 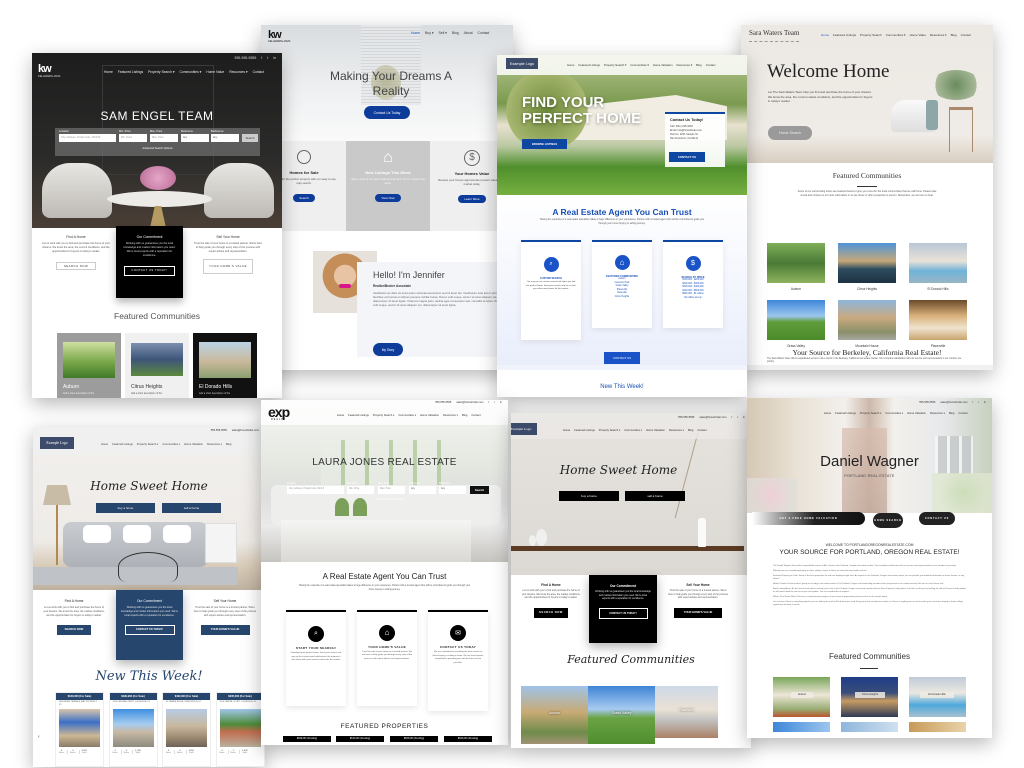 What do you see at coordinates (621, 715) in the screenshot?
I see `community-tile-grass-valley: Grass Valley` at bounding box center [621, 715].